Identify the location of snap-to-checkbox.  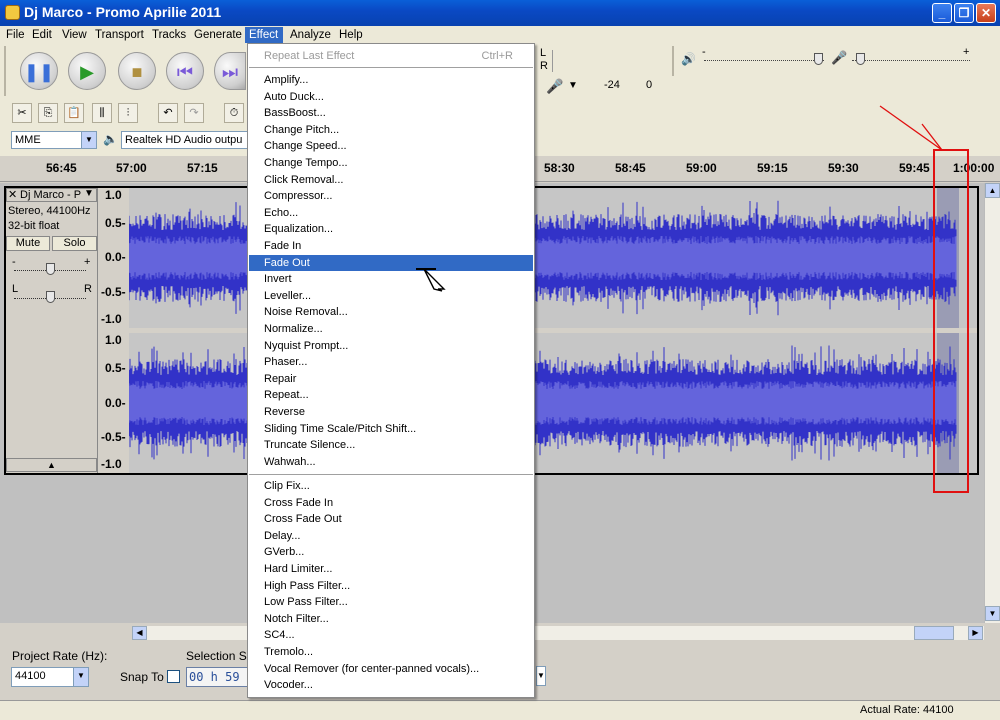
(173, 676).